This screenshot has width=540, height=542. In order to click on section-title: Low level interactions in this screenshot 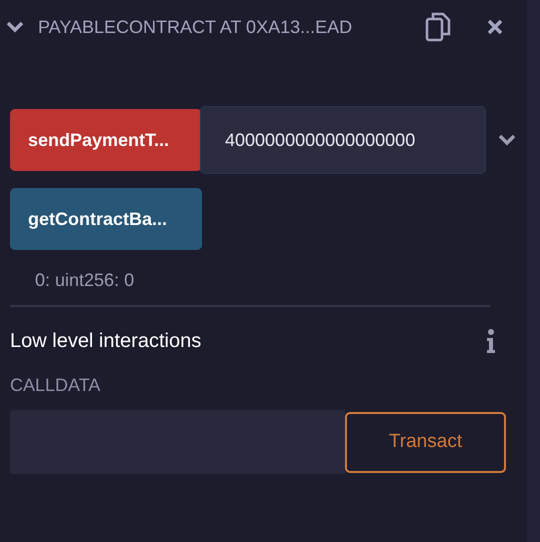, I will do `click(106, 341)`.